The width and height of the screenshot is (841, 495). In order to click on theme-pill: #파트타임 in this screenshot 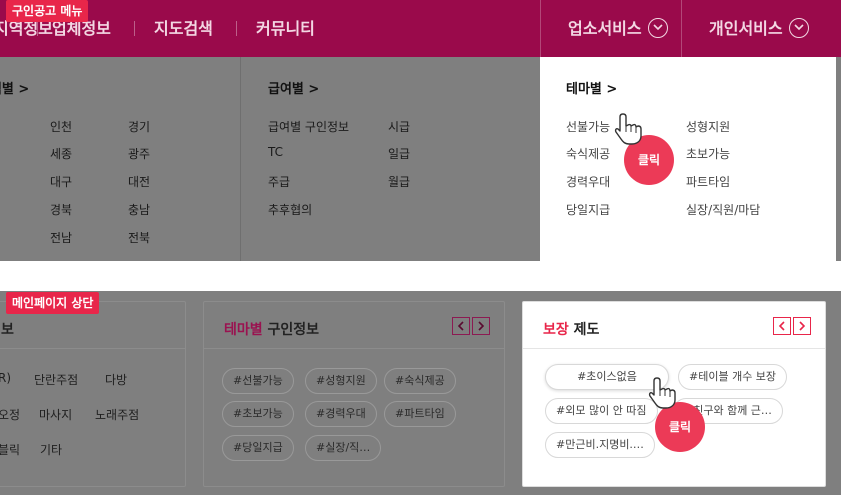, I will do `click(420, 414)`.